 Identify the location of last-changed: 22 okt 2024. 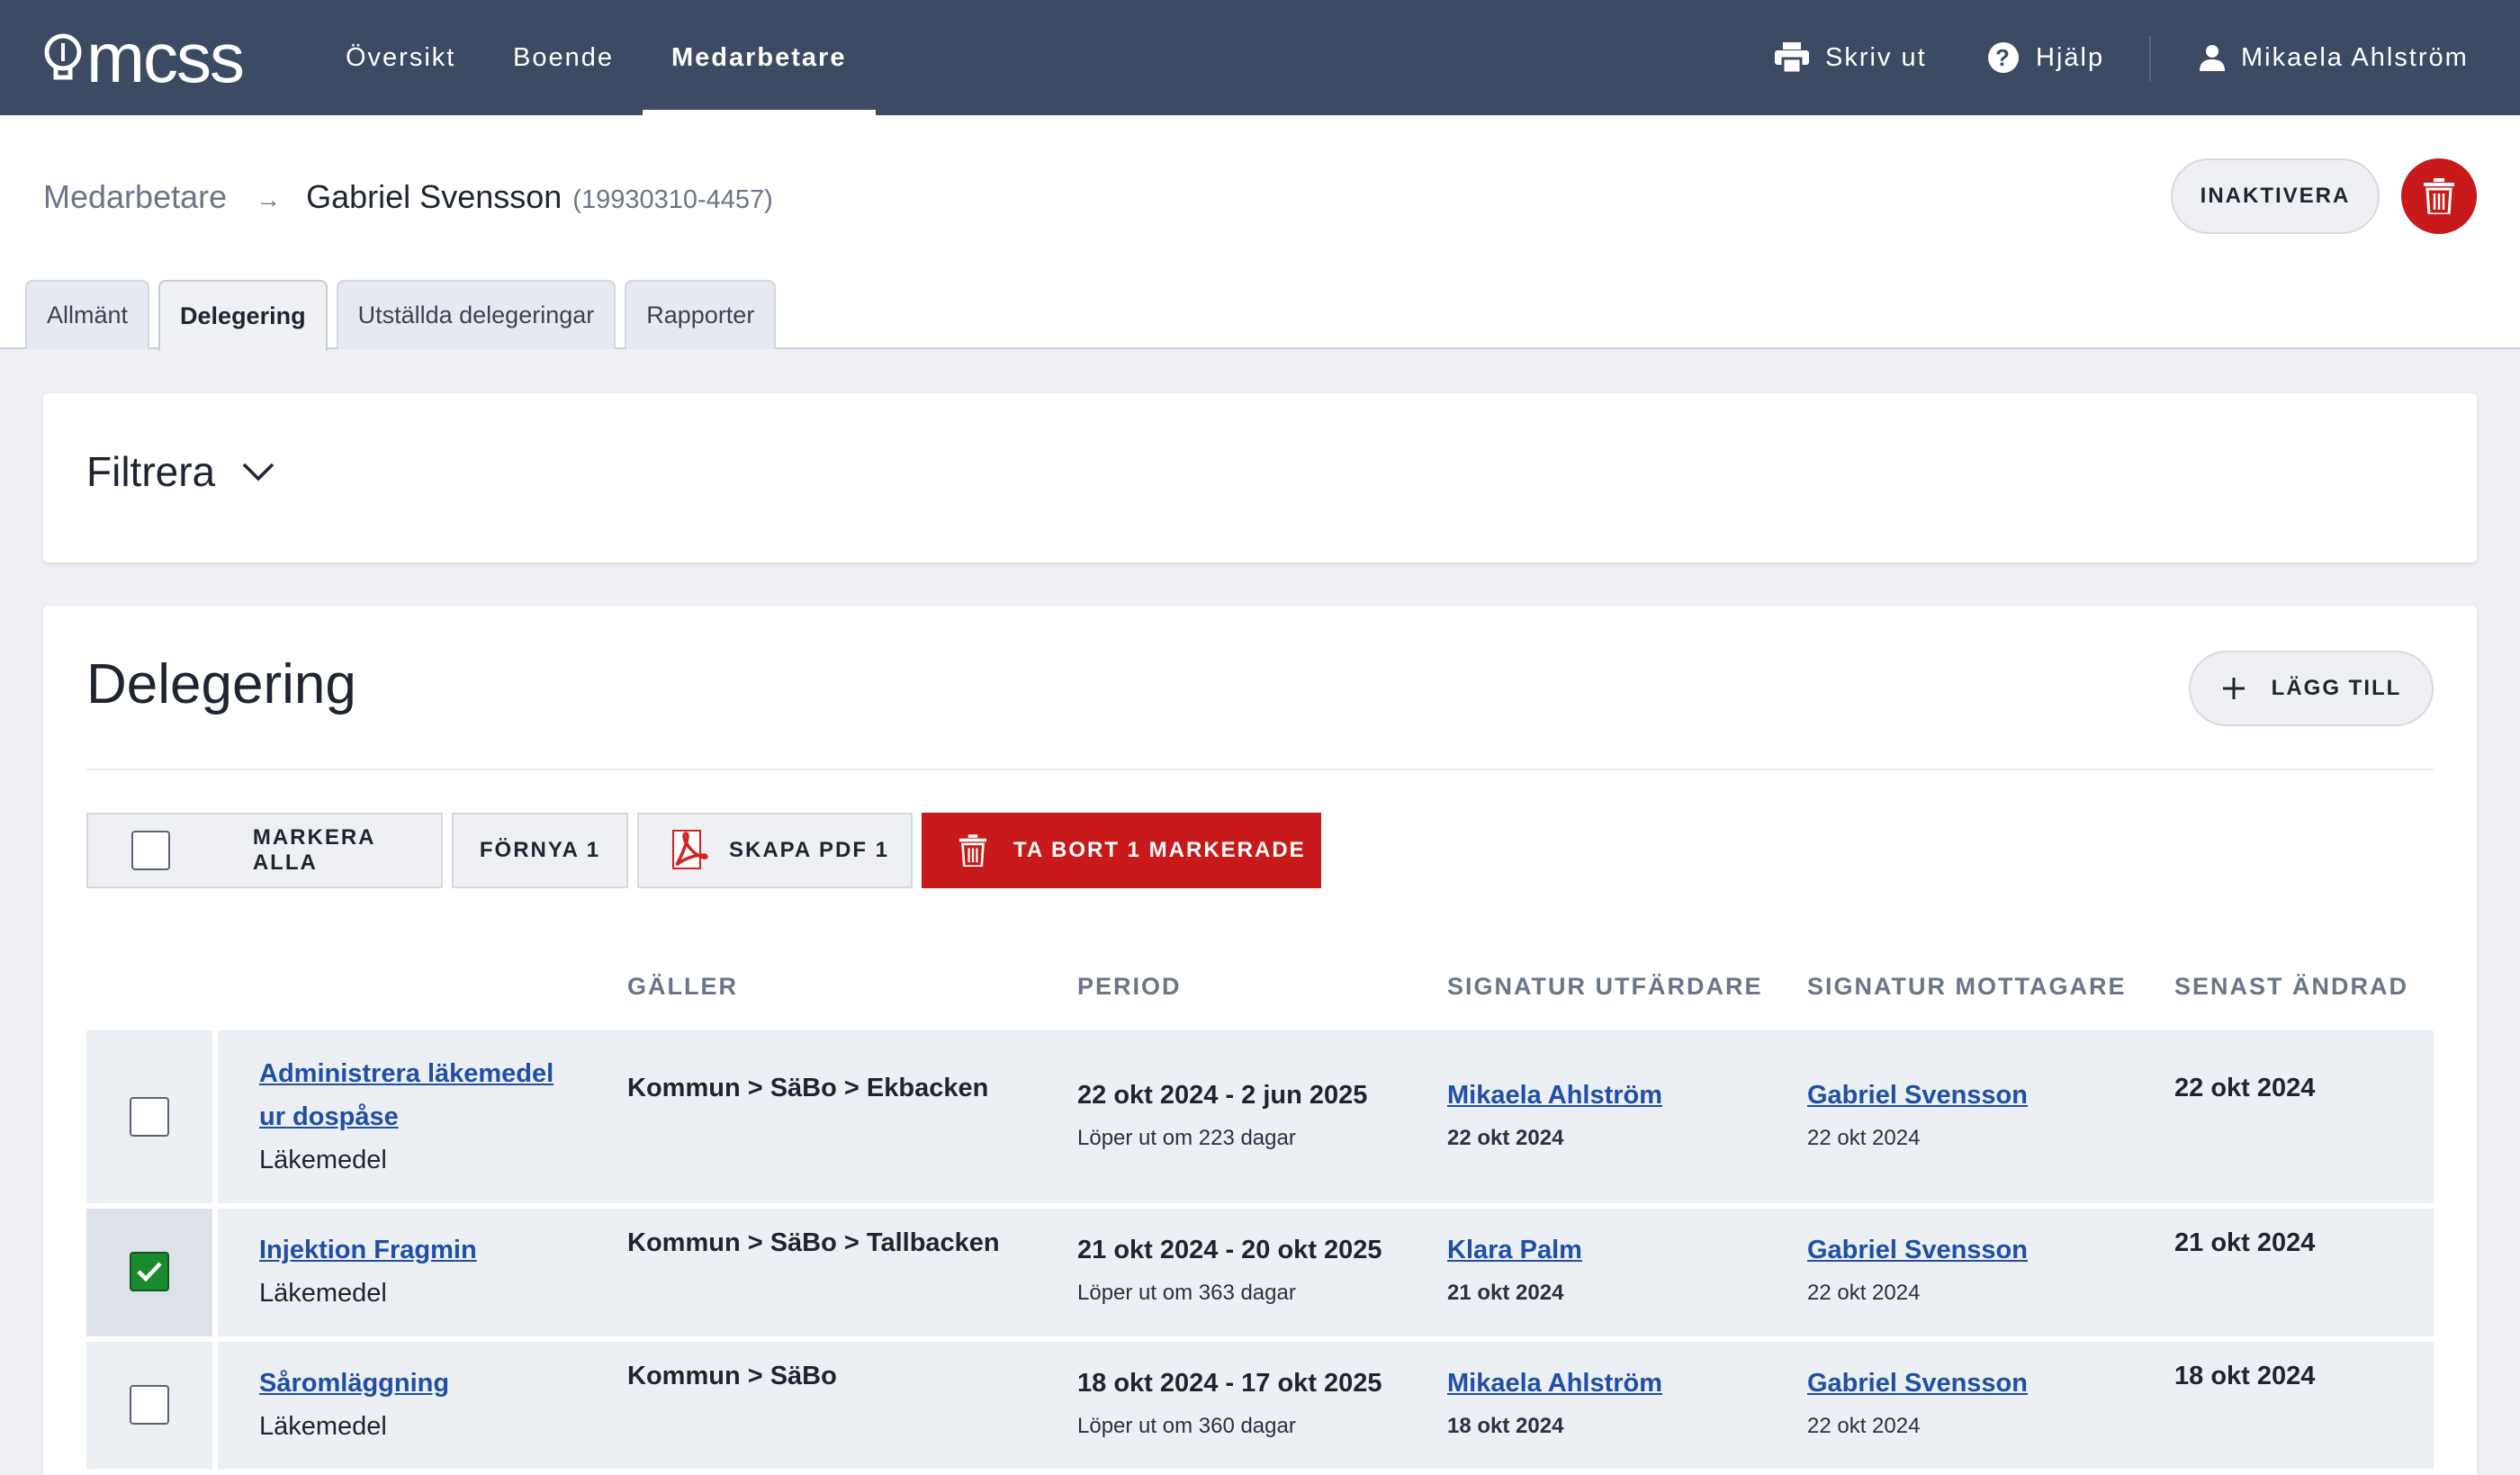
(2245, 1088).